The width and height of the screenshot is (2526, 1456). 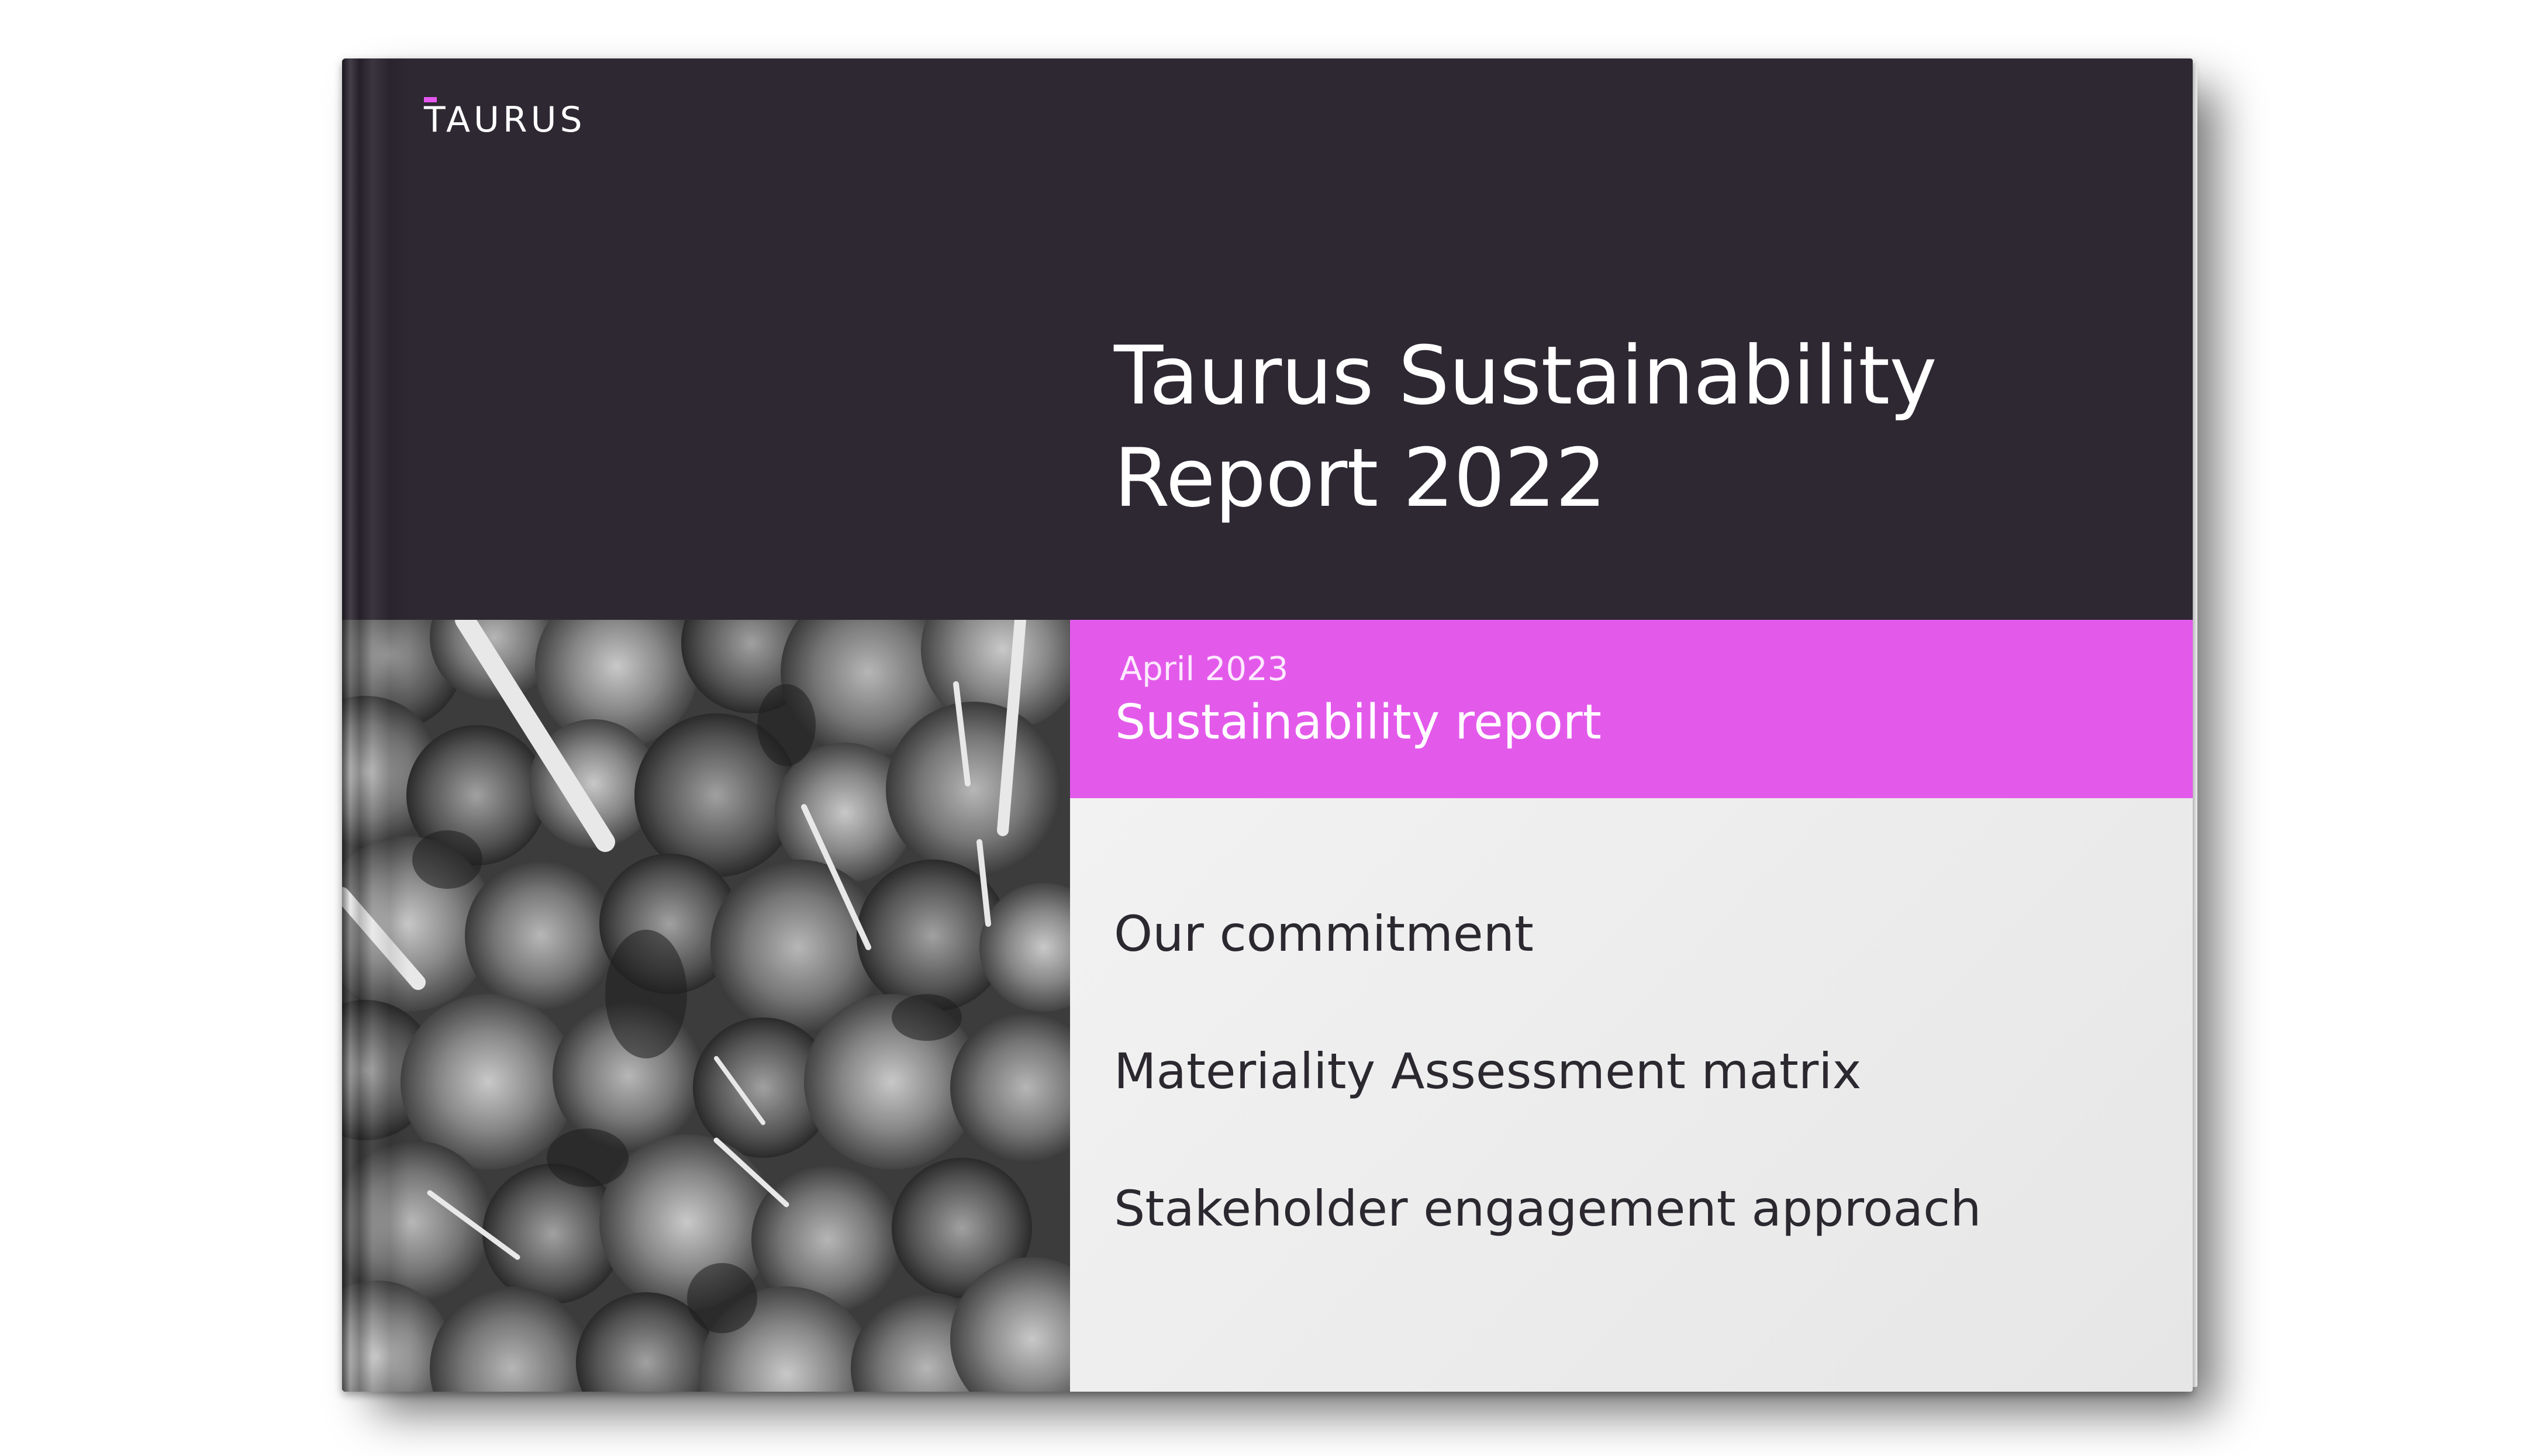 What do you see at coordinates (1204, 669) in the screenshot?
I see `report-date: April 2023` at bounding box center [1204, 669].